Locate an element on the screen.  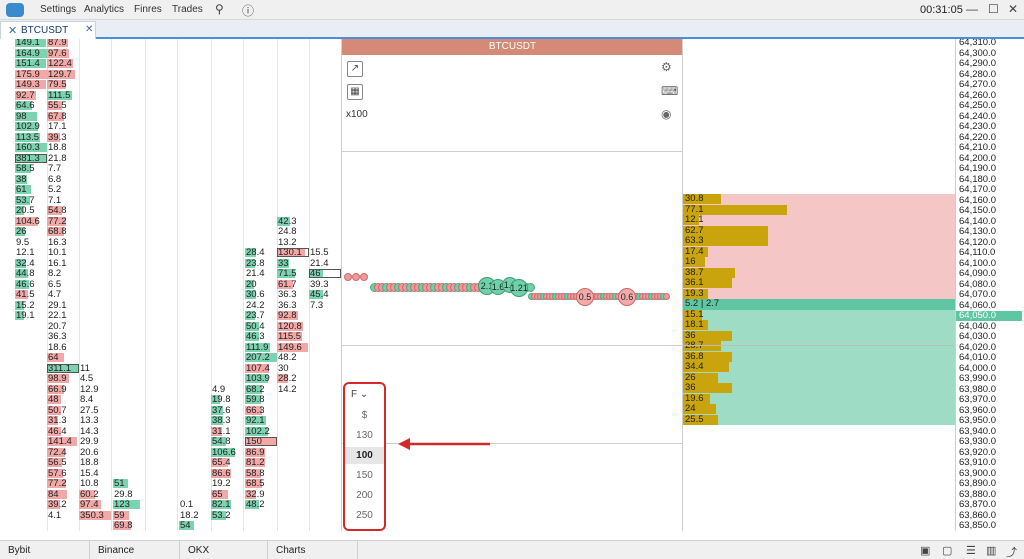
eye-icon: ◉ is located at coordinates (666, 114).